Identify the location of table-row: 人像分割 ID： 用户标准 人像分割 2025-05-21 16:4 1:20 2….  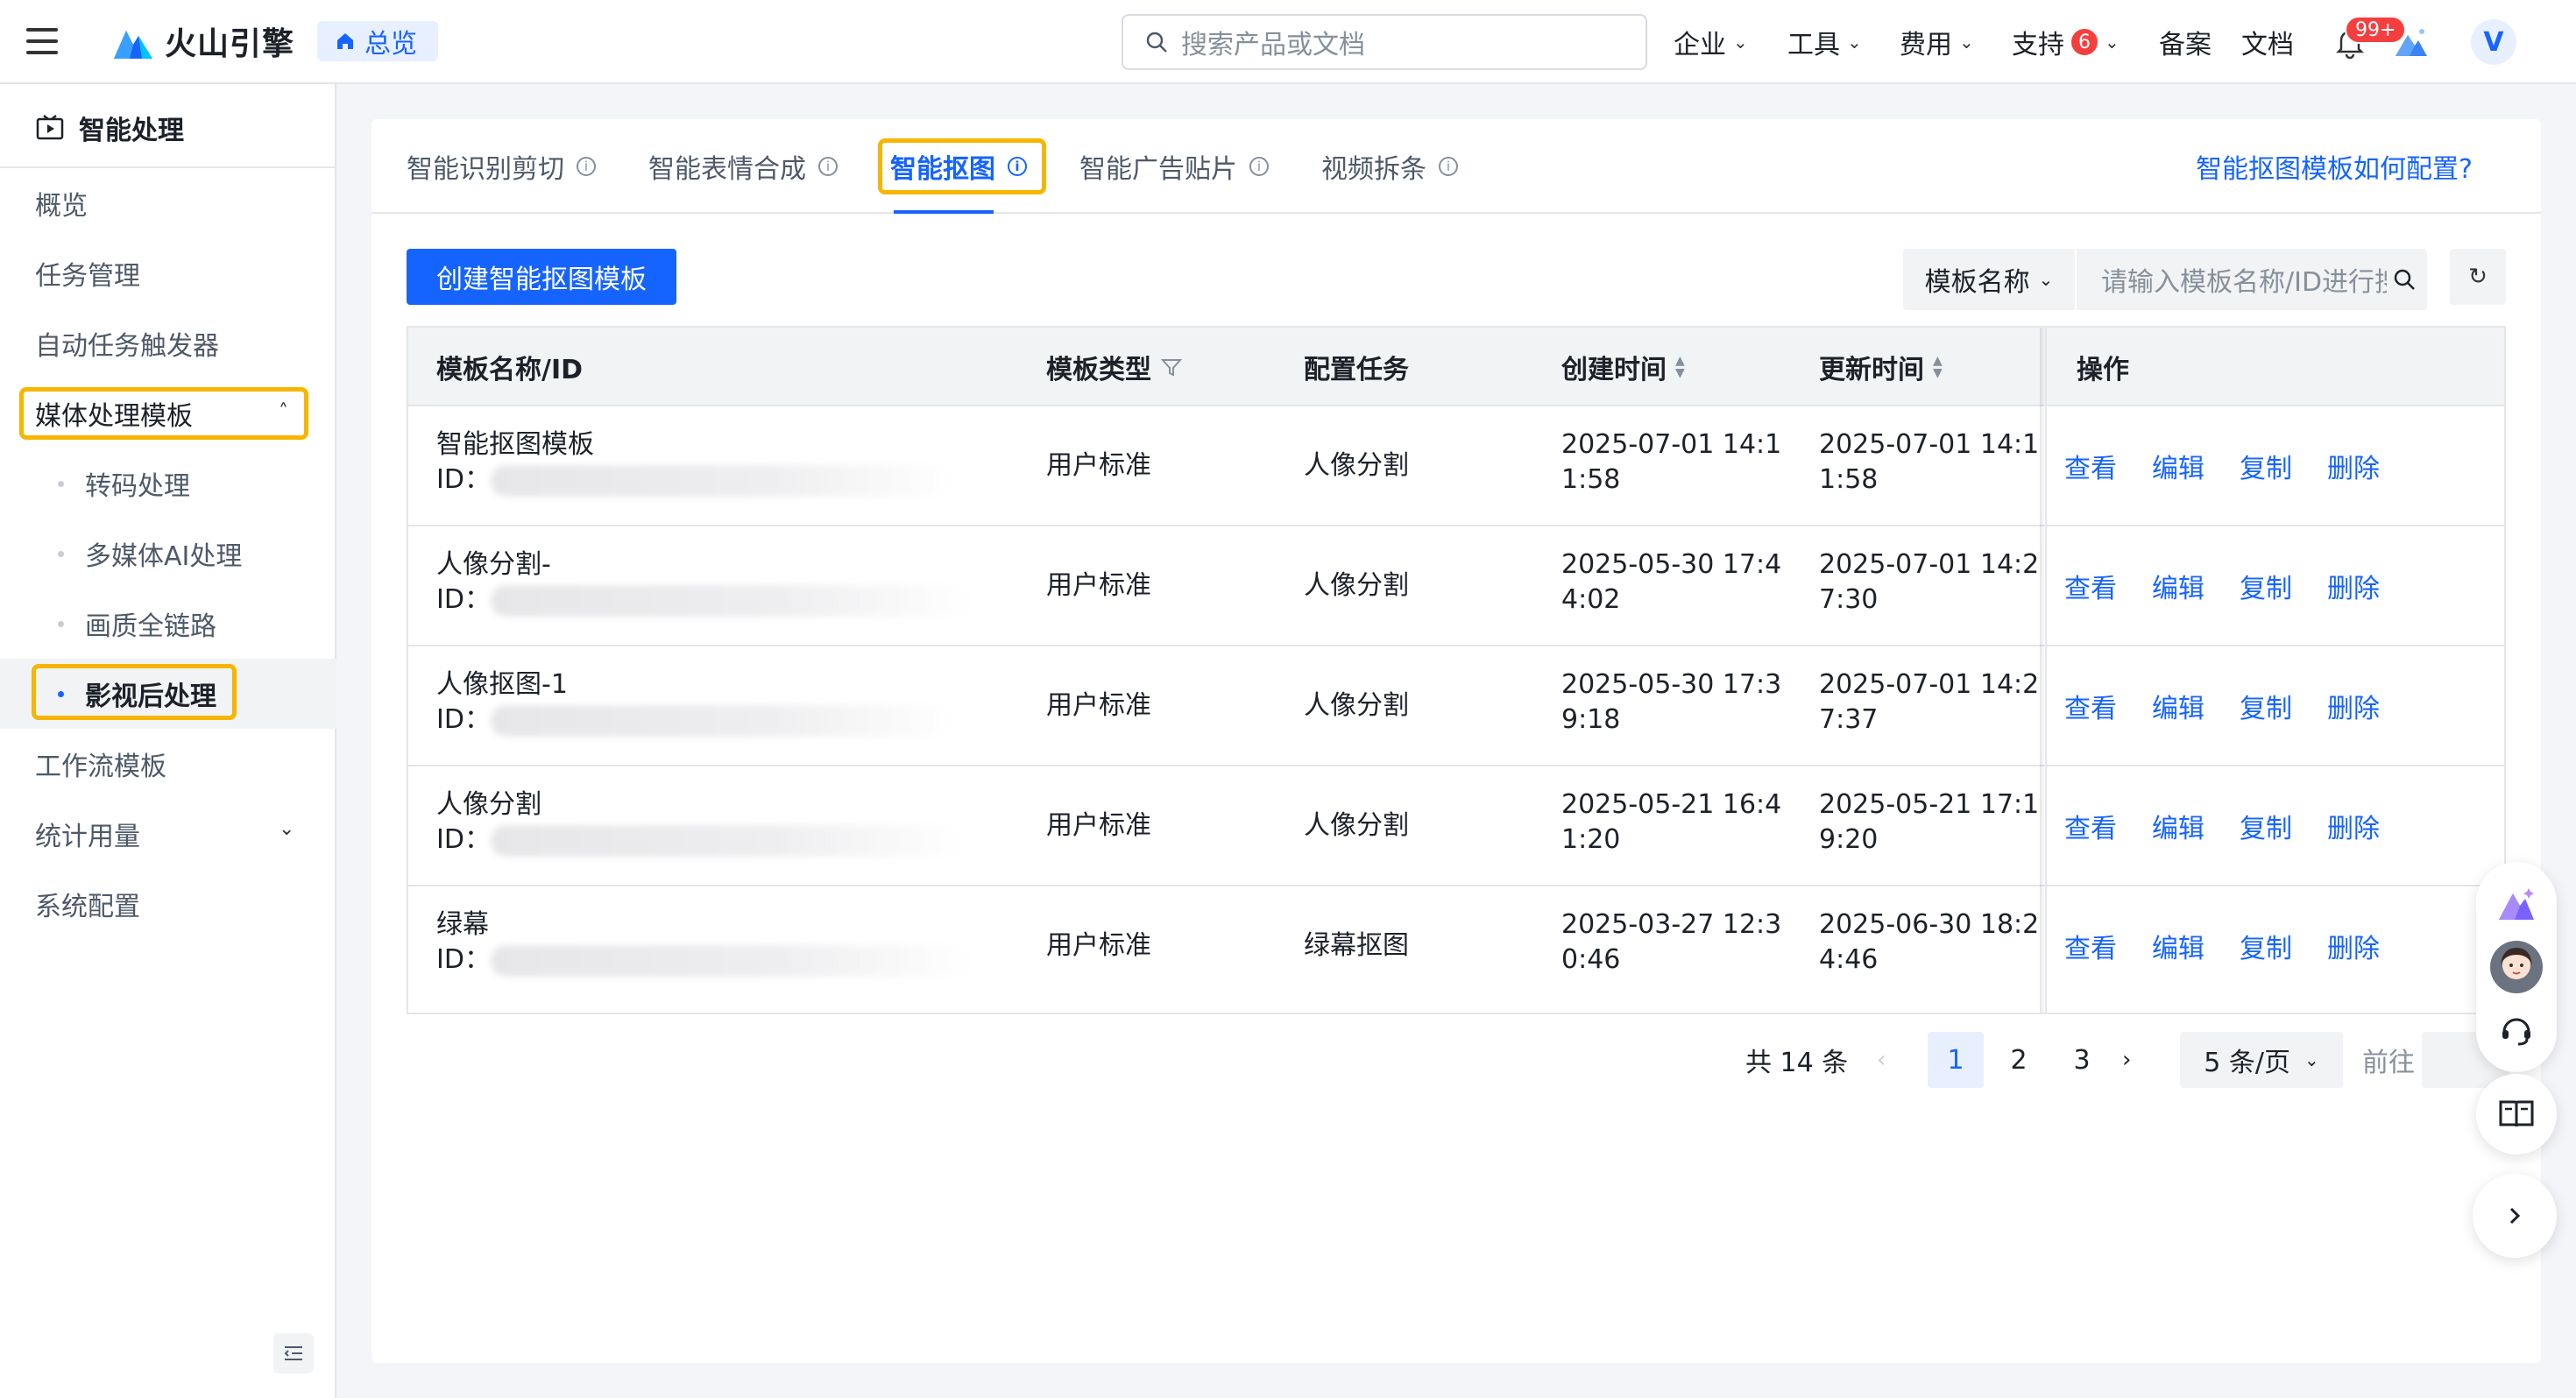
(1456, 826).